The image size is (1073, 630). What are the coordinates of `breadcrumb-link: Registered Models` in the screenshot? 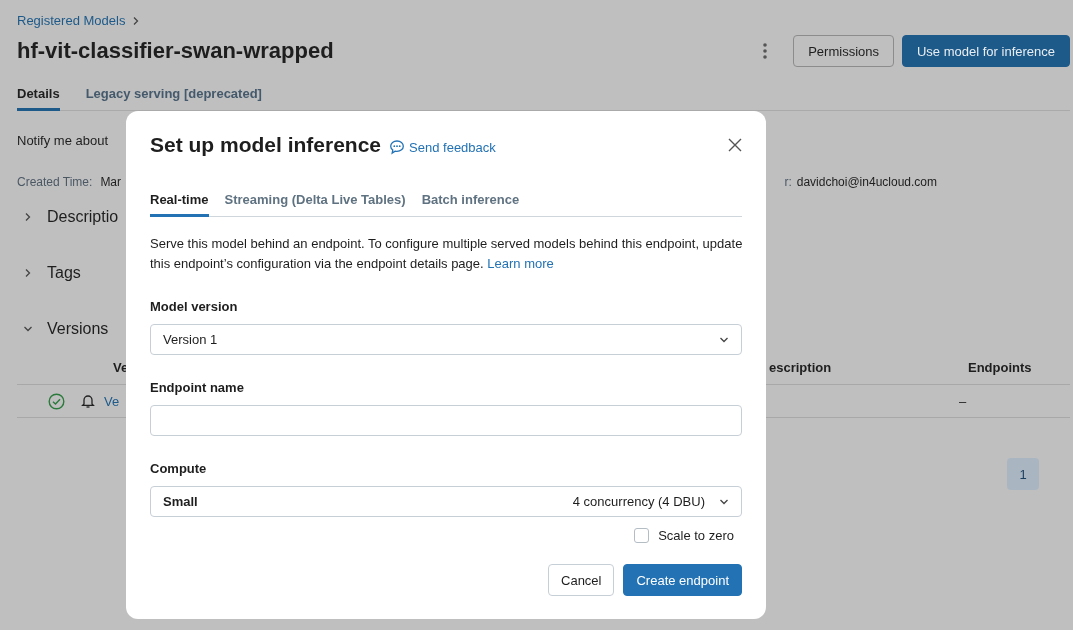 It's located at (71, 20).